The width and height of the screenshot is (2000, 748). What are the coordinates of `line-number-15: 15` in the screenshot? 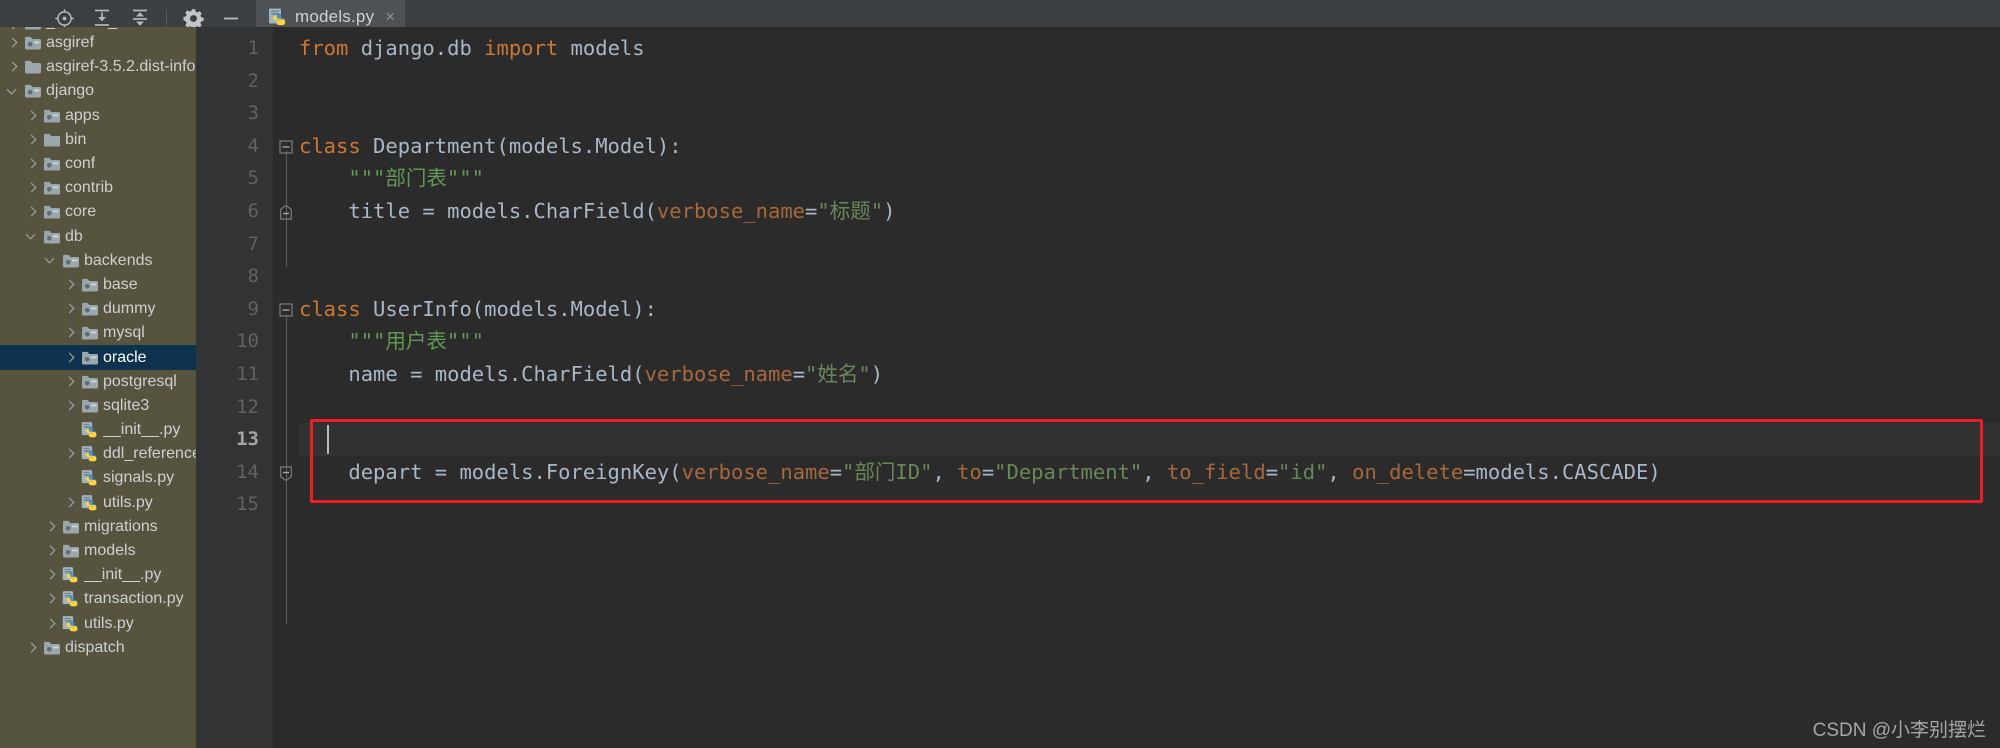 It's located at (231, 504).